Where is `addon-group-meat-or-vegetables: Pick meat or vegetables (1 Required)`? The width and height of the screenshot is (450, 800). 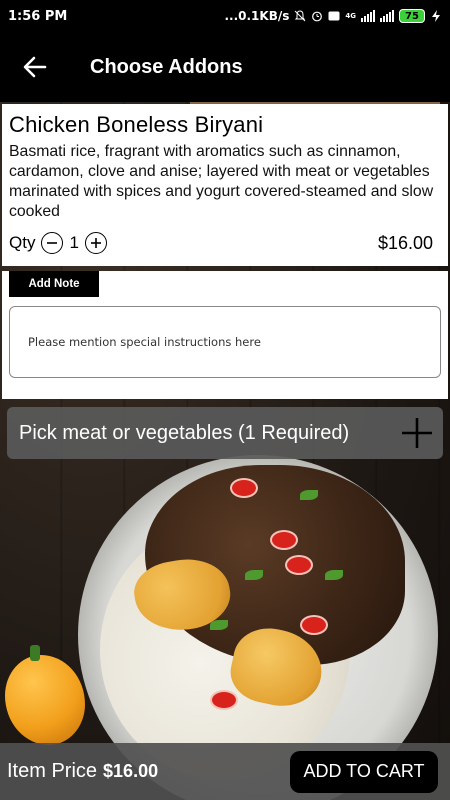 addon-group-meat-or-vegetables: Pick meat or vegetables (1 Required) is located at coordinates (225, 433).